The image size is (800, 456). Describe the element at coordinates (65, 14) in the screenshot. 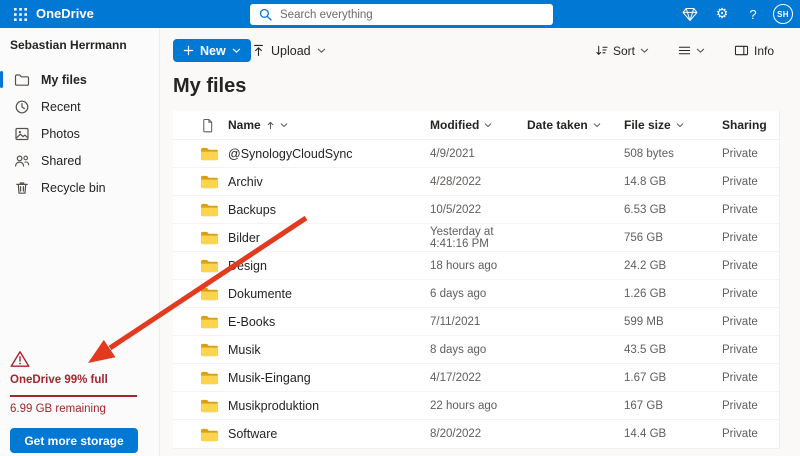

I see `onedrive-logo: OneDrive` at that location.